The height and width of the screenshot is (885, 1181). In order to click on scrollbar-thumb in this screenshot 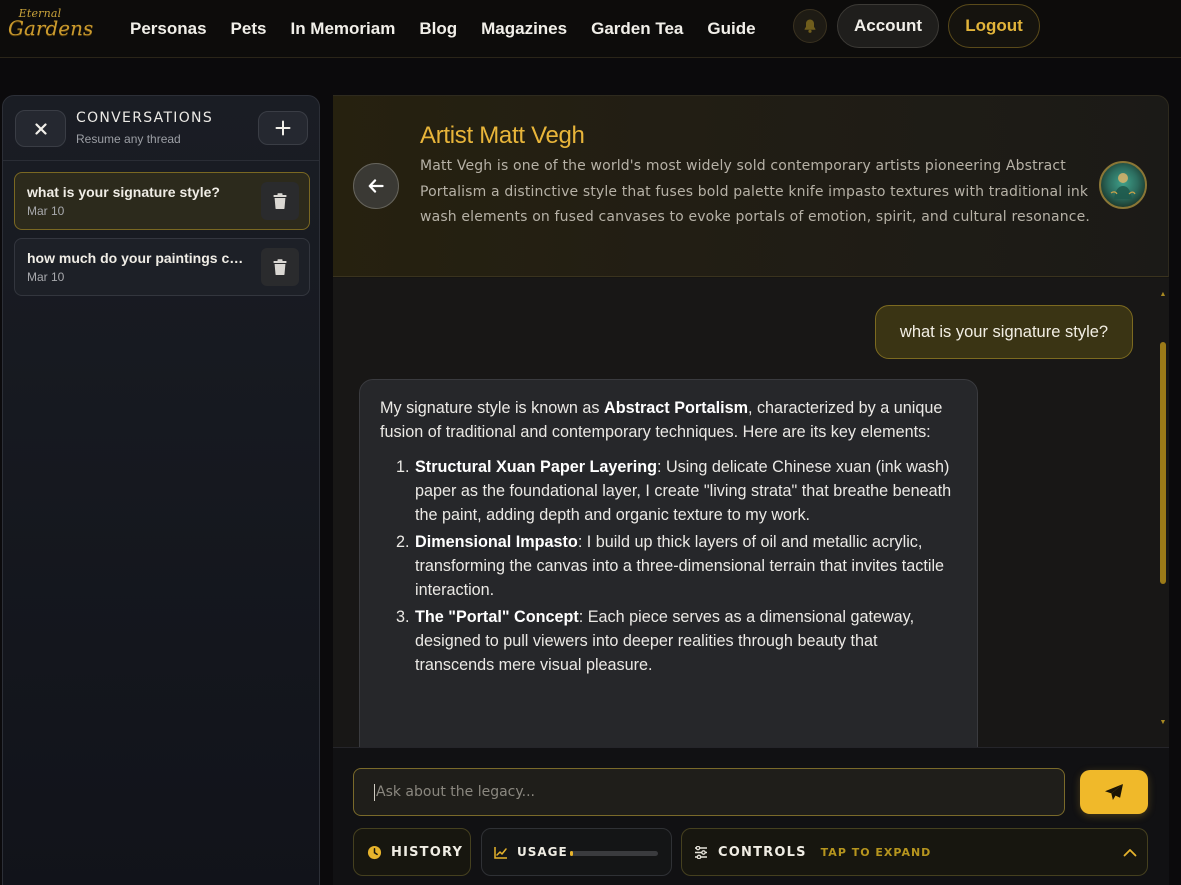, I will do `click(1163, 463)`.